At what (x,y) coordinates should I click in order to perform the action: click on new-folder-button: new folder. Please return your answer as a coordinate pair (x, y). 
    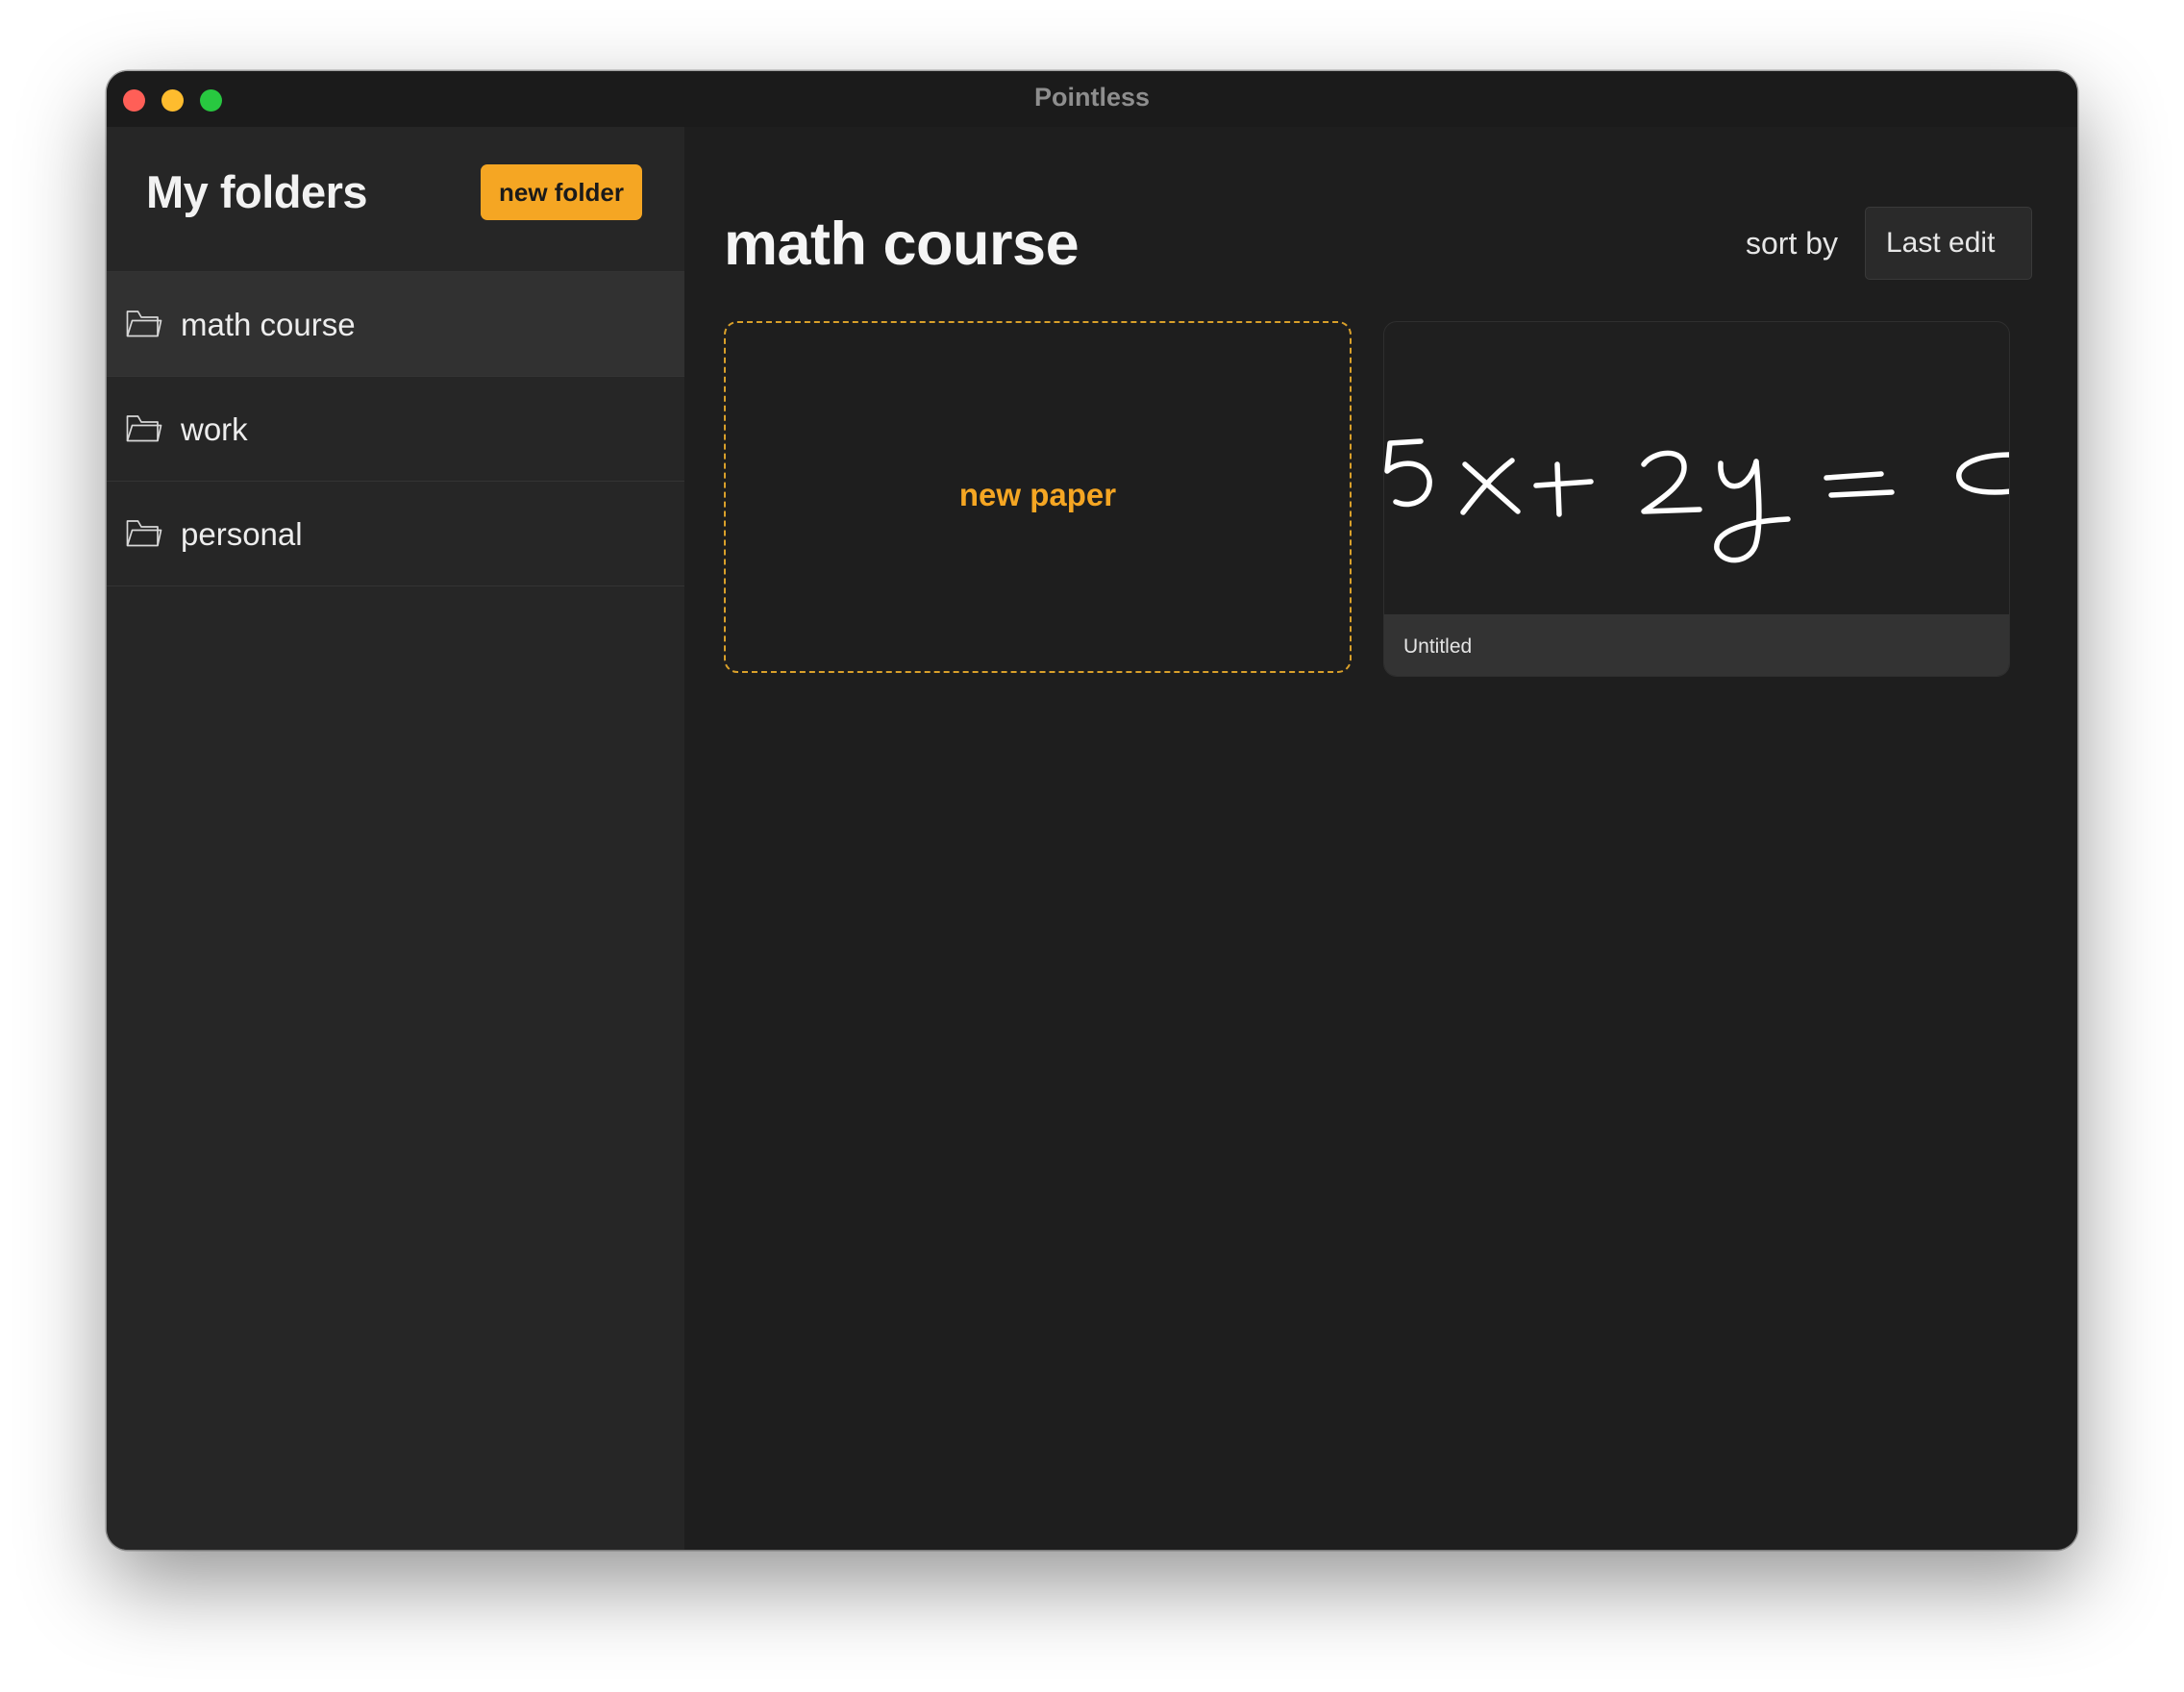
    Looking at the image, I should click on (561, 192).